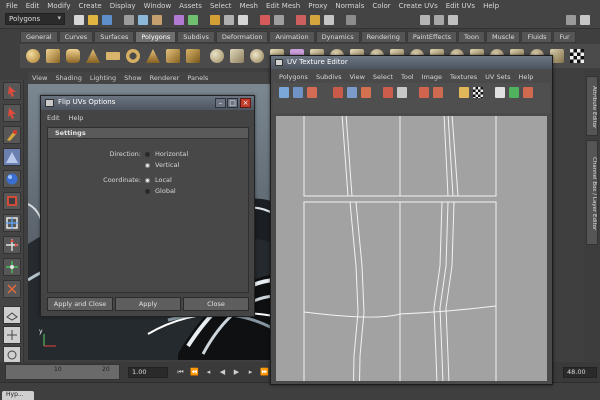 The image size is (600, 400). What do you see at coordinates (407, 77) in the screenshot?
I see `uv-menu-tool: Tool` at bounding box center [407, 77].